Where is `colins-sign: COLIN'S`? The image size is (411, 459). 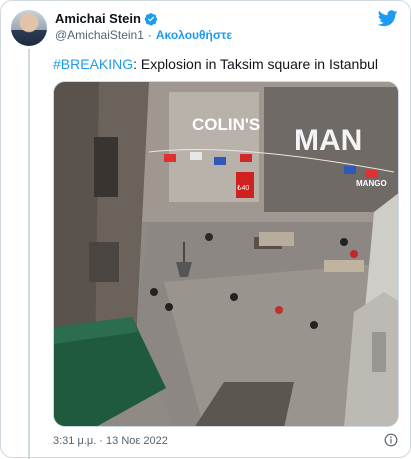 colins-sign: COLIN'S is located at coordinates (226, 124).